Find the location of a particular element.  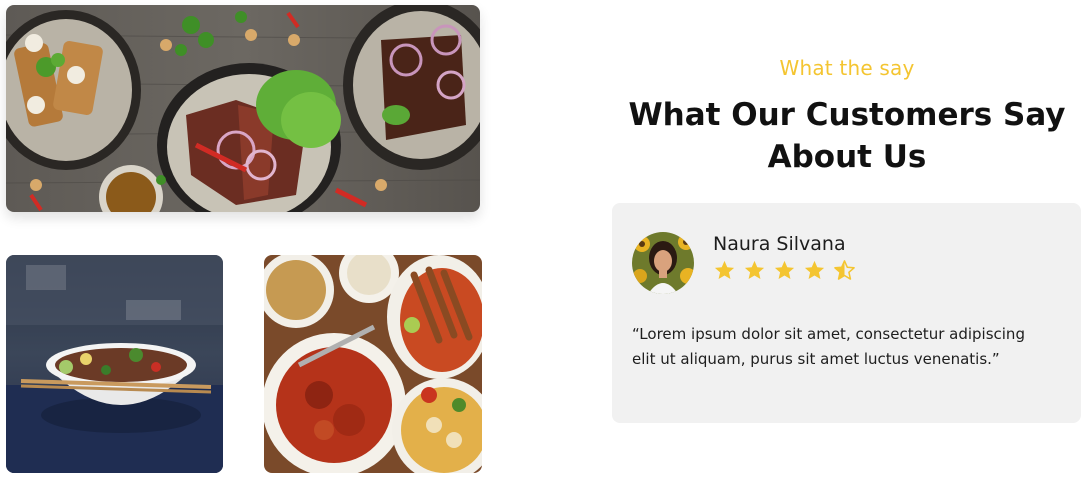

rating-stars is located at coordinates (784, 270).